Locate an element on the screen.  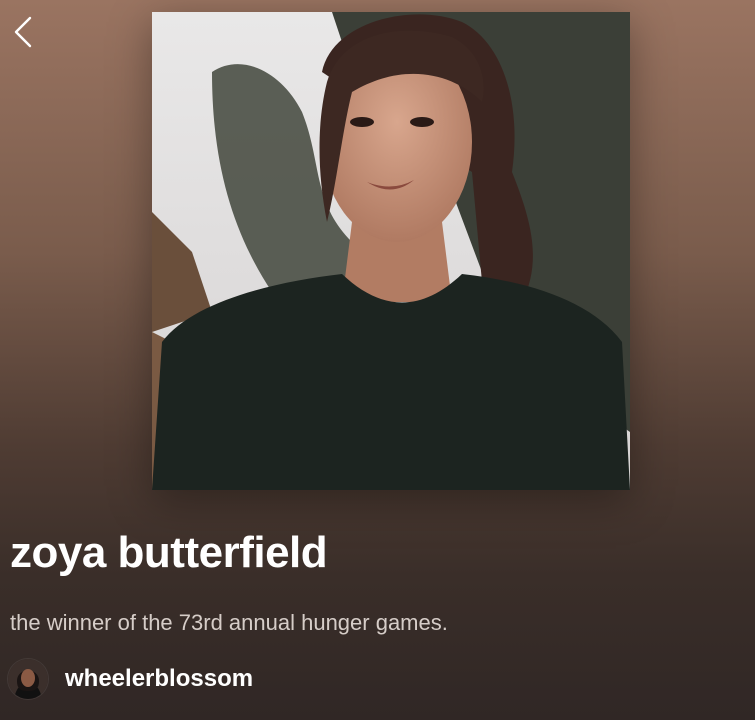
owner-name: wheelerblossom is located at coordinates (159, 679).